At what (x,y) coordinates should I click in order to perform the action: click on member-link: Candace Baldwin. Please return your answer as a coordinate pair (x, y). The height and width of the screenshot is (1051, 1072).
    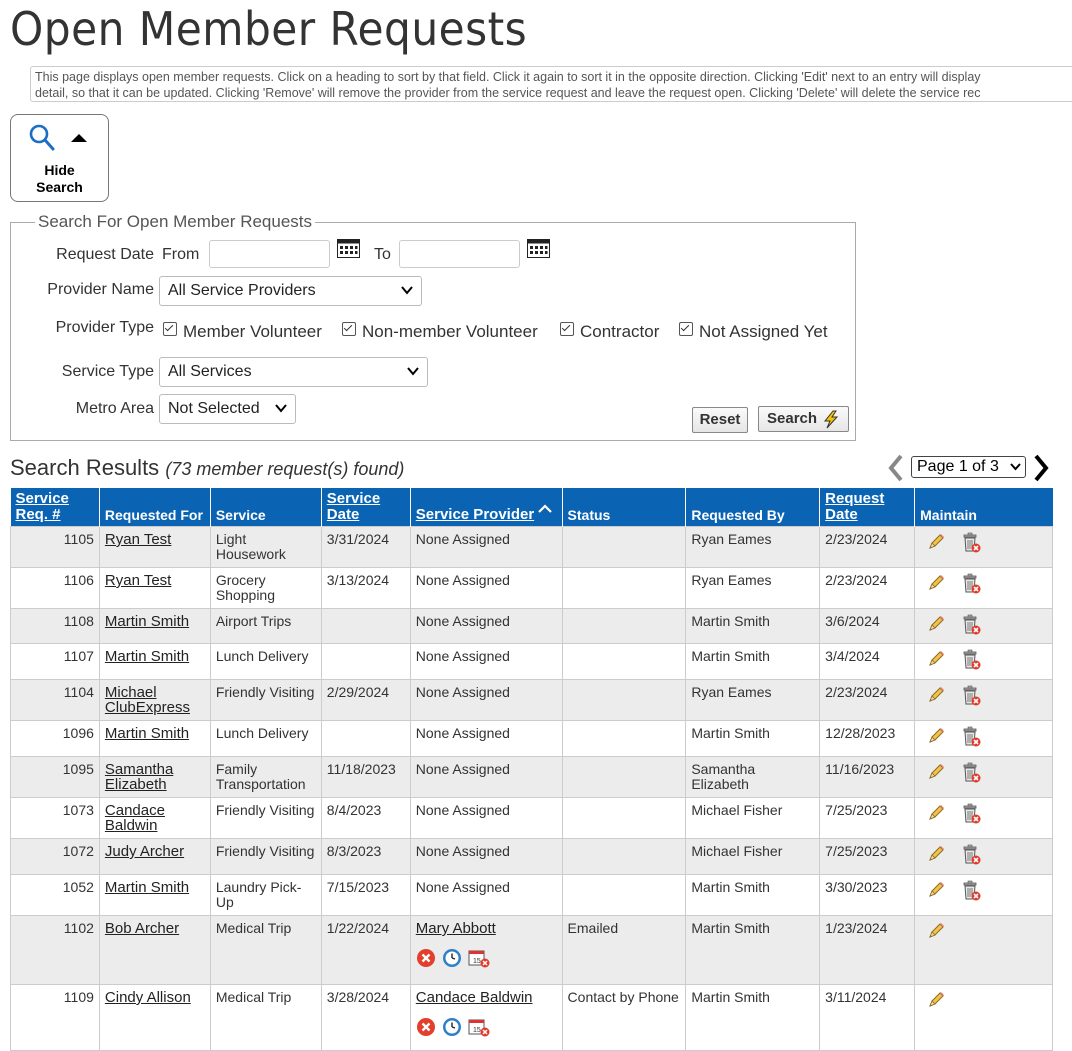
    Looking at the image, I should click on (135, 818).